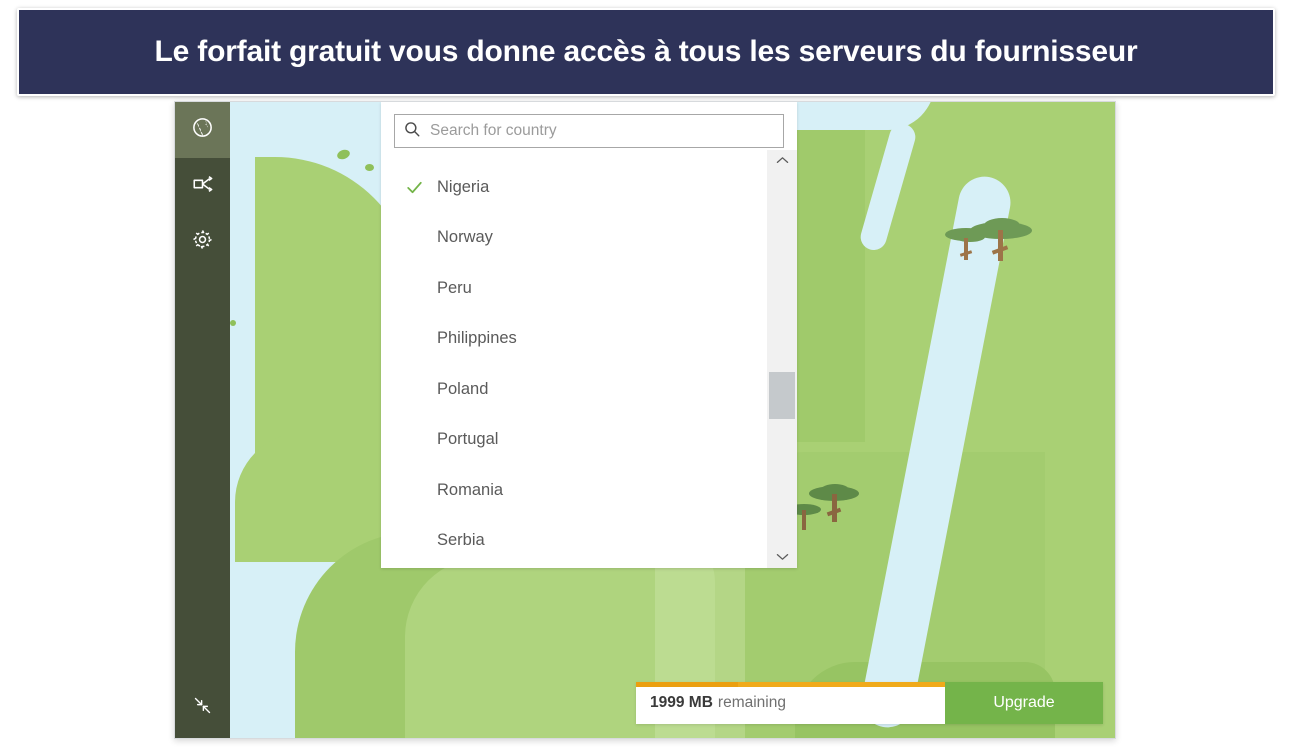 The width and height of the screenshot is (1292, 747). I want to click on country-name: Peru, so click(454, 287).